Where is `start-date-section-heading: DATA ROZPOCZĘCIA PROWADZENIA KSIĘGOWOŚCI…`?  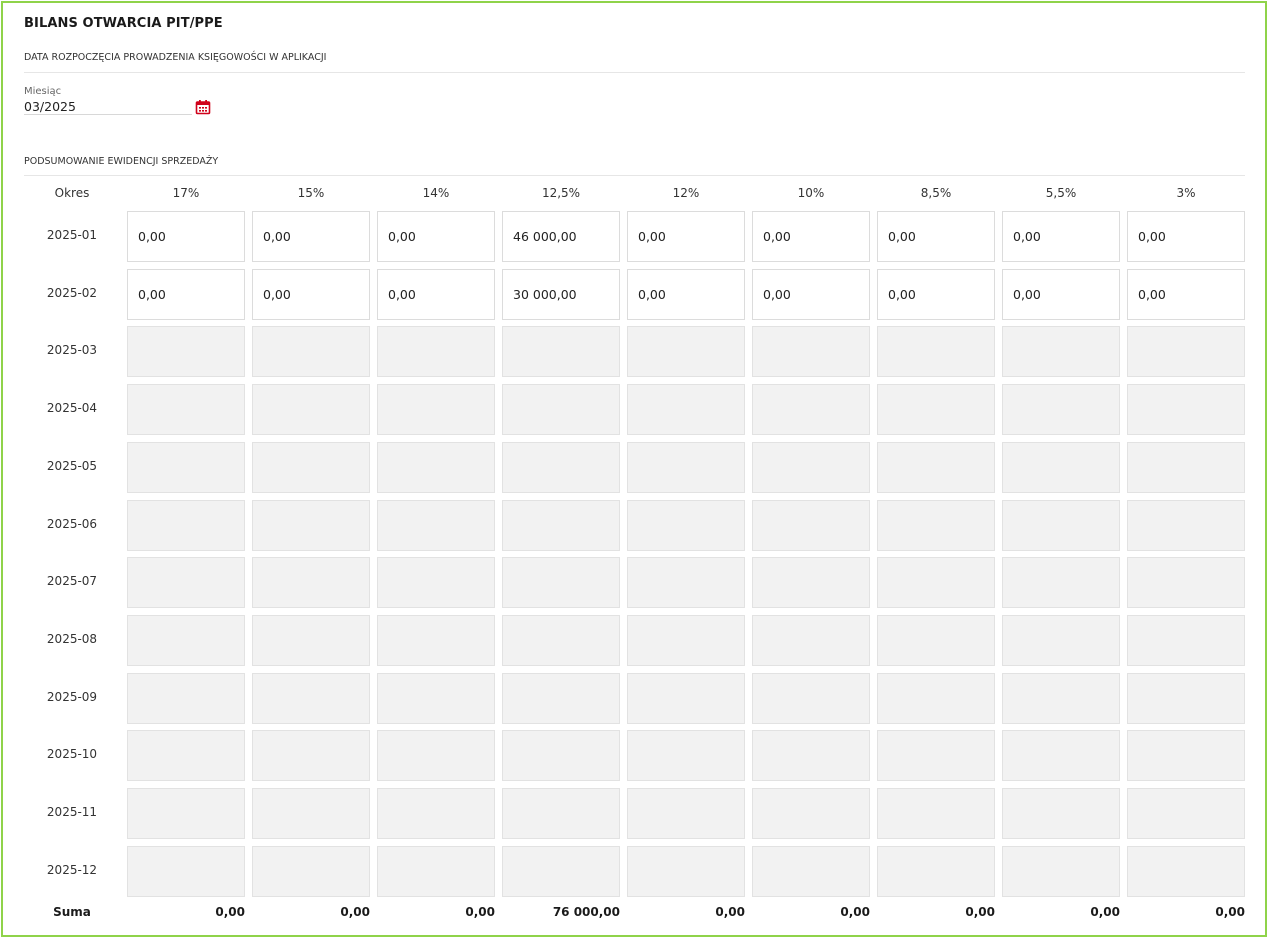 start-date-section-heading: DATA ROZPOCZĘCIA PROWADZENIA KSIĘGOWOŚCI… is located at coordinates (175, 57).